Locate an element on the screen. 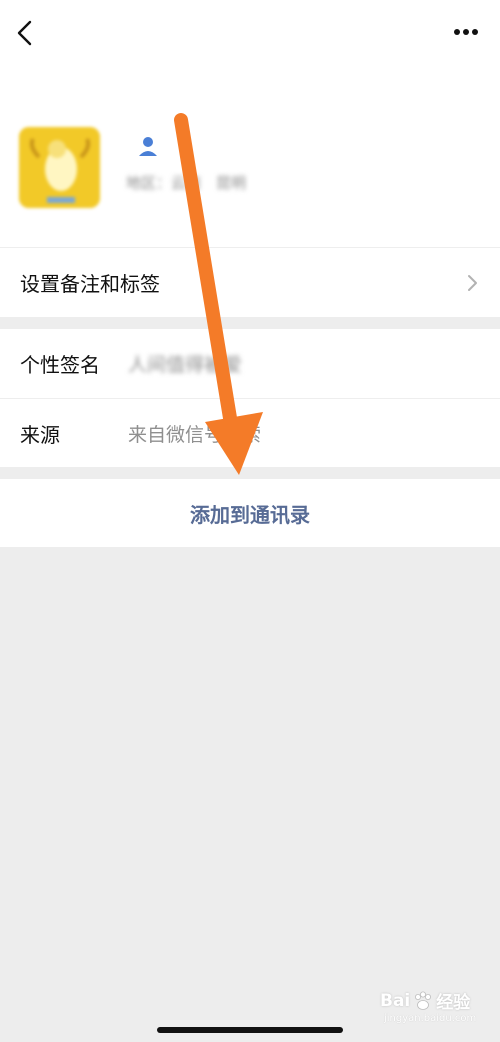 The width and height of the screenshot is (500, 1042). add-to-contacts-button: 添加到通讯录 is located at coordinates (250, 513).